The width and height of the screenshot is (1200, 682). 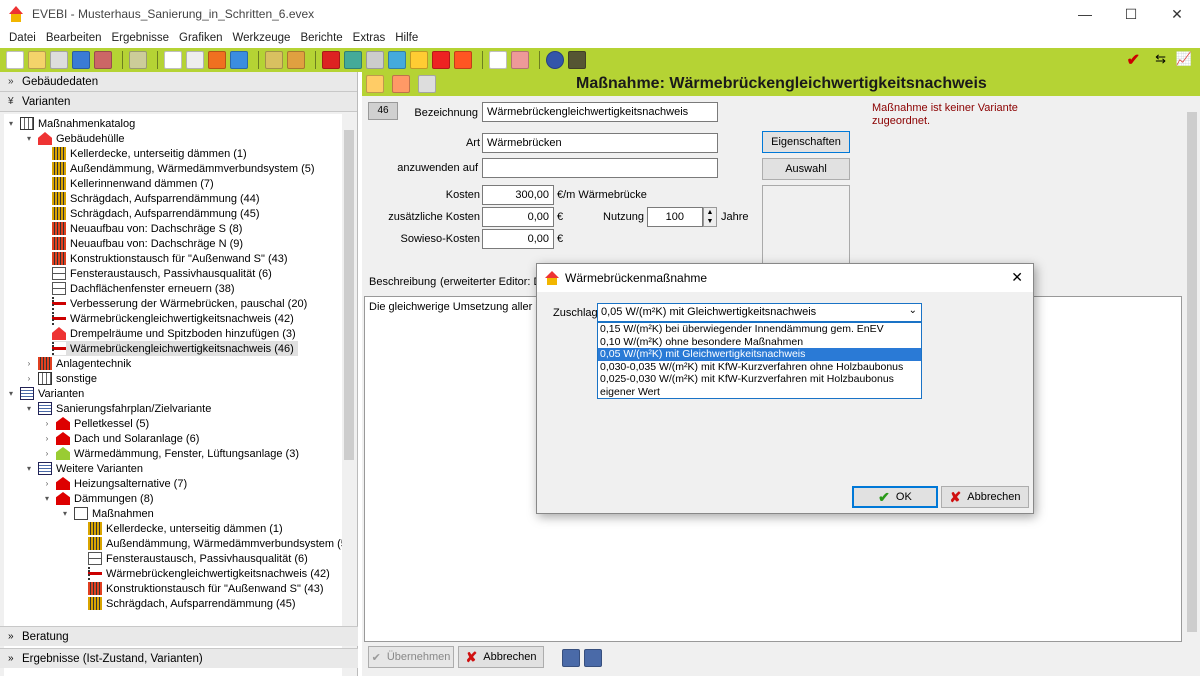 What do you see at coordinates (239, 60) in the screenshot?
I see `blue-tool-icon` at bounding box center [239, 60].